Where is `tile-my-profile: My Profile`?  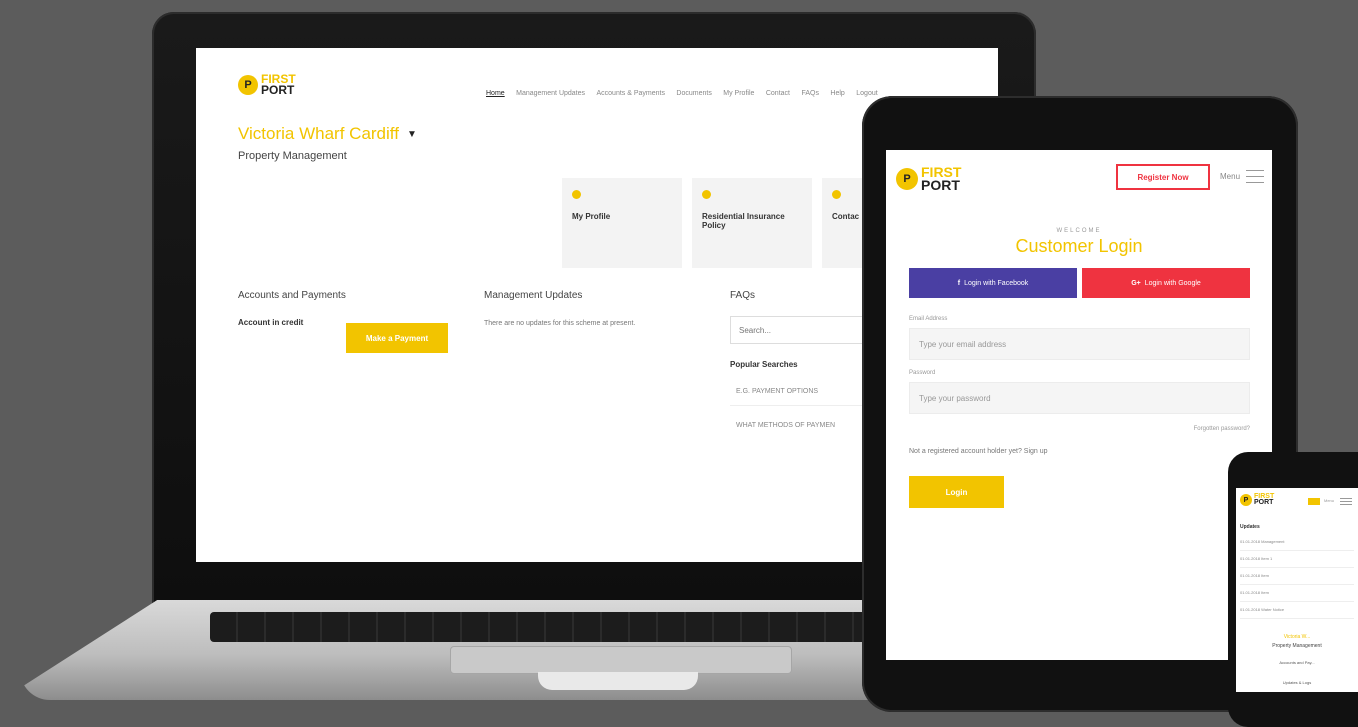
tile-my-profile: My Profile is located at coordinates (622, 223).